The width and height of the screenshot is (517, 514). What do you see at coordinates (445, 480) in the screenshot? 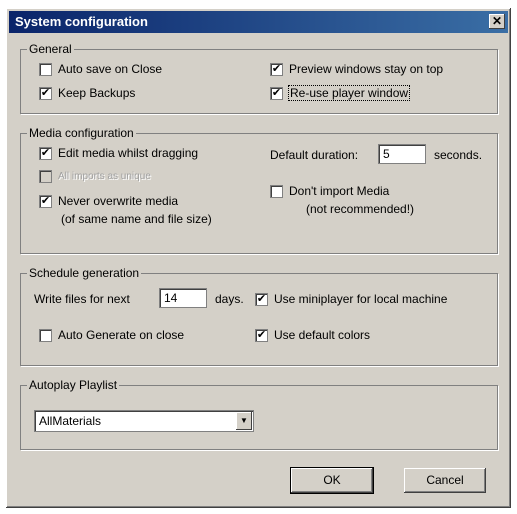
I see `cancel-button: Cancel` at bounding box center [445, 480].